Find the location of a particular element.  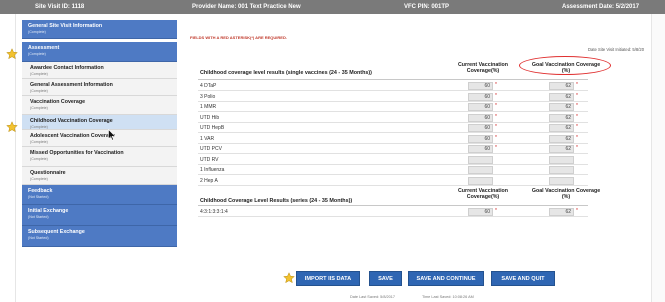

sidebar-item-vaccination-coverage: Vaccination Coverage (Complete) is located at coordinates (99, 105).